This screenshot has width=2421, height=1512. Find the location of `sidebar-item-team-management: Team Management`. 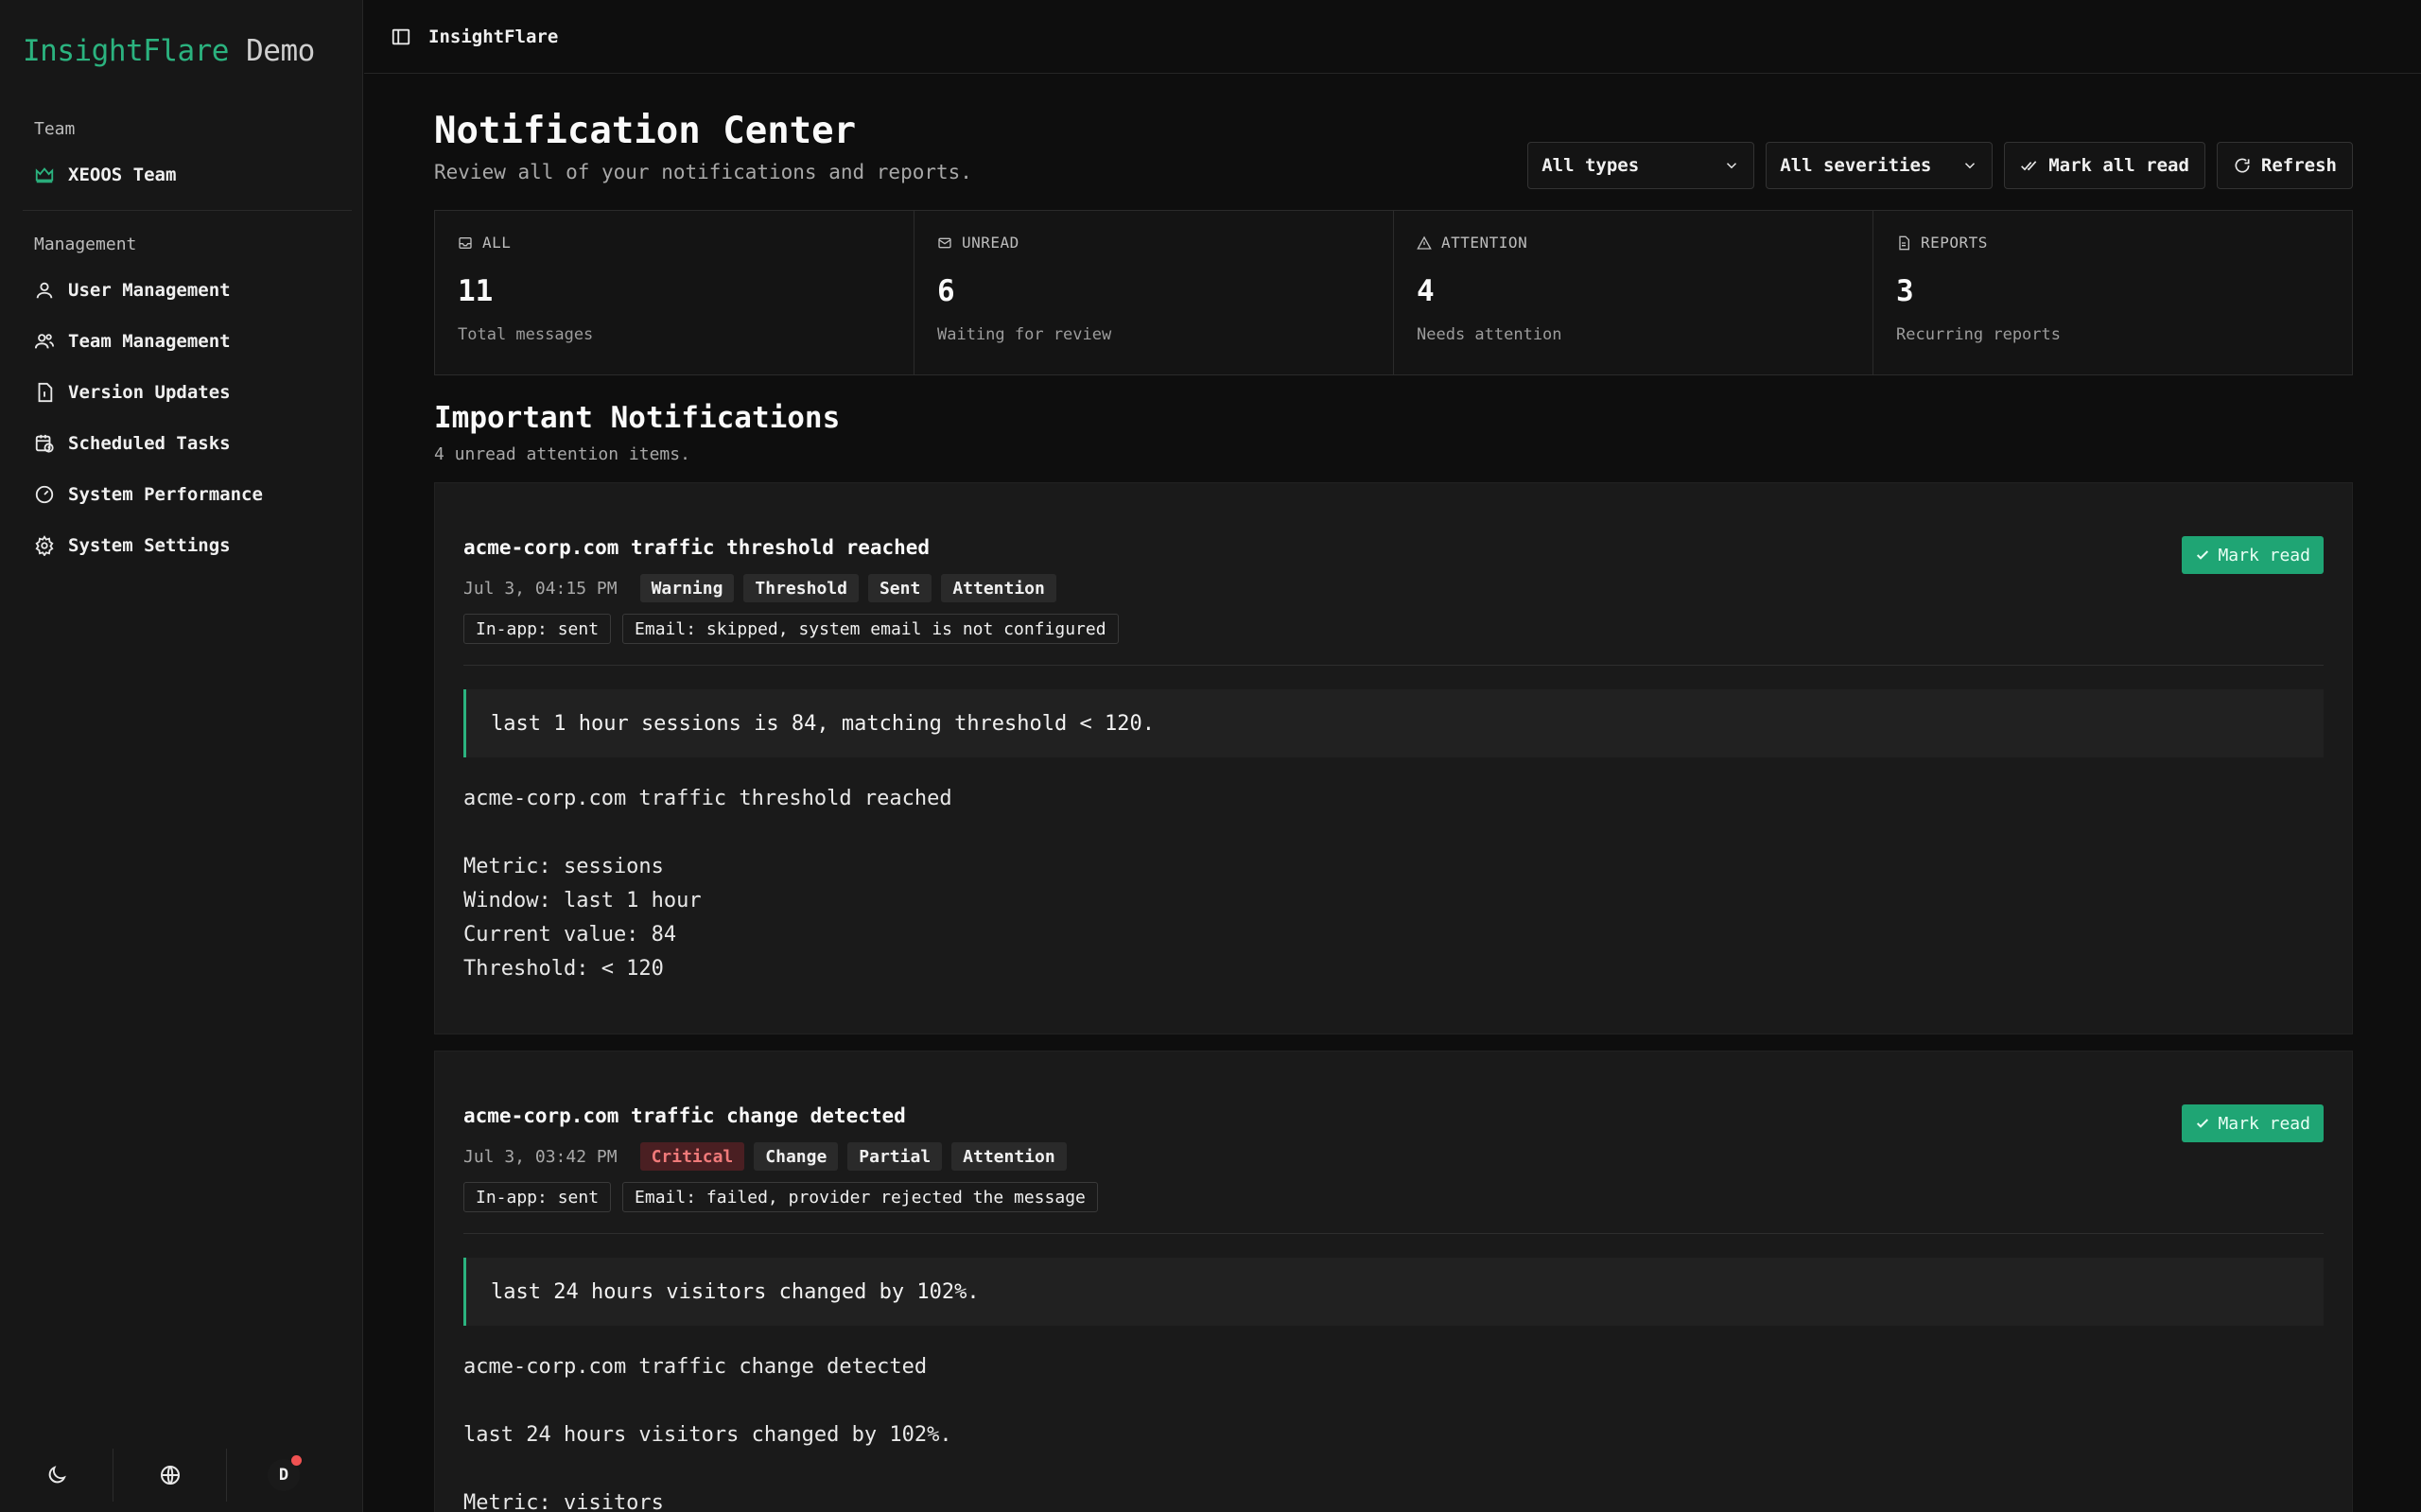

sidebar-item-team-management: Team Management is located at coordinates (187, 341).